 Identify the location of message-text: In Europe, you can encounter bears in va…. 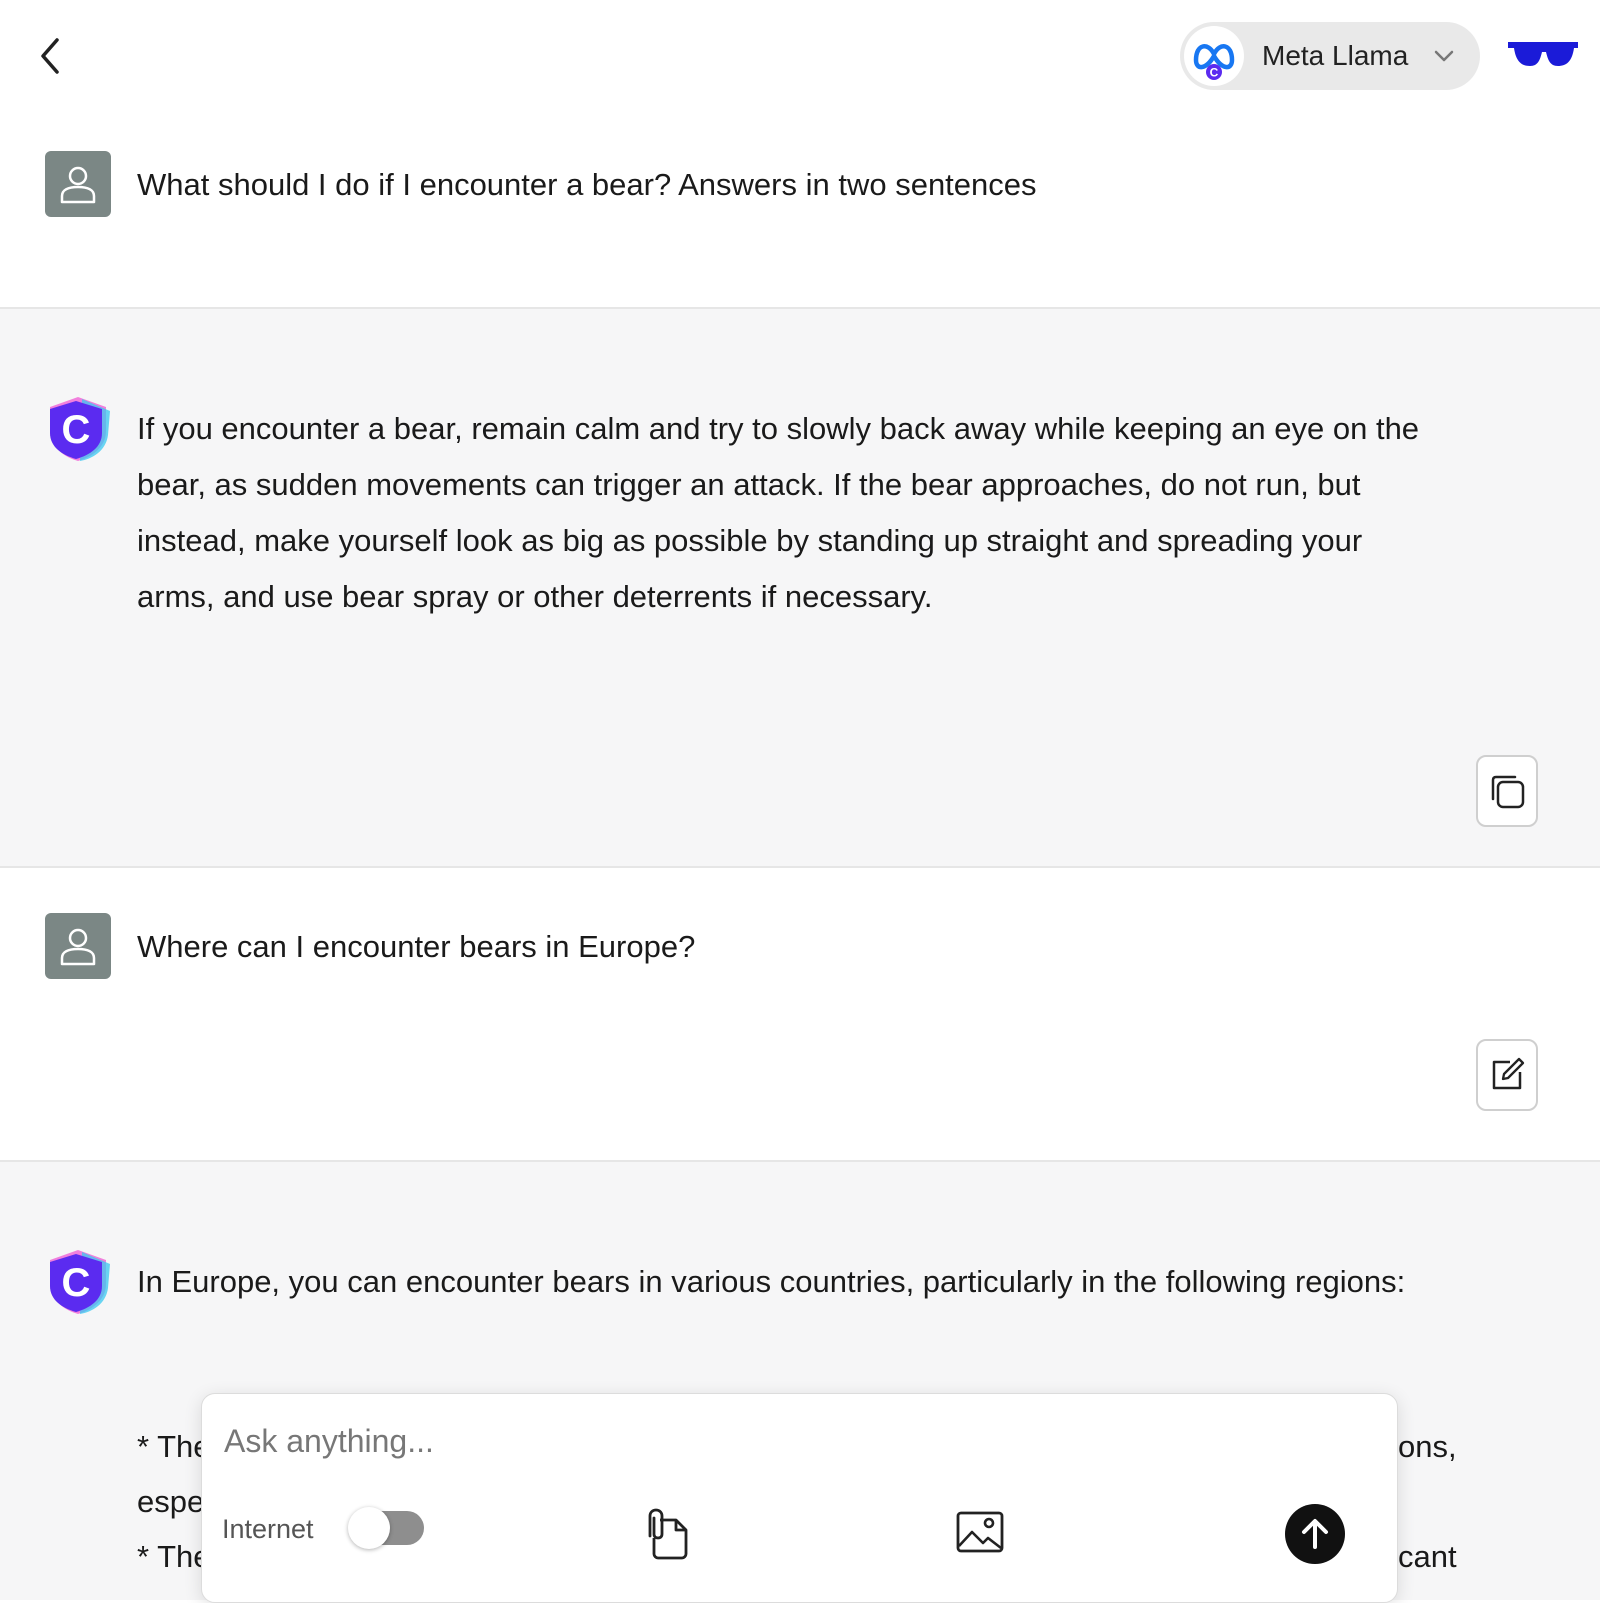
(771, 1281).